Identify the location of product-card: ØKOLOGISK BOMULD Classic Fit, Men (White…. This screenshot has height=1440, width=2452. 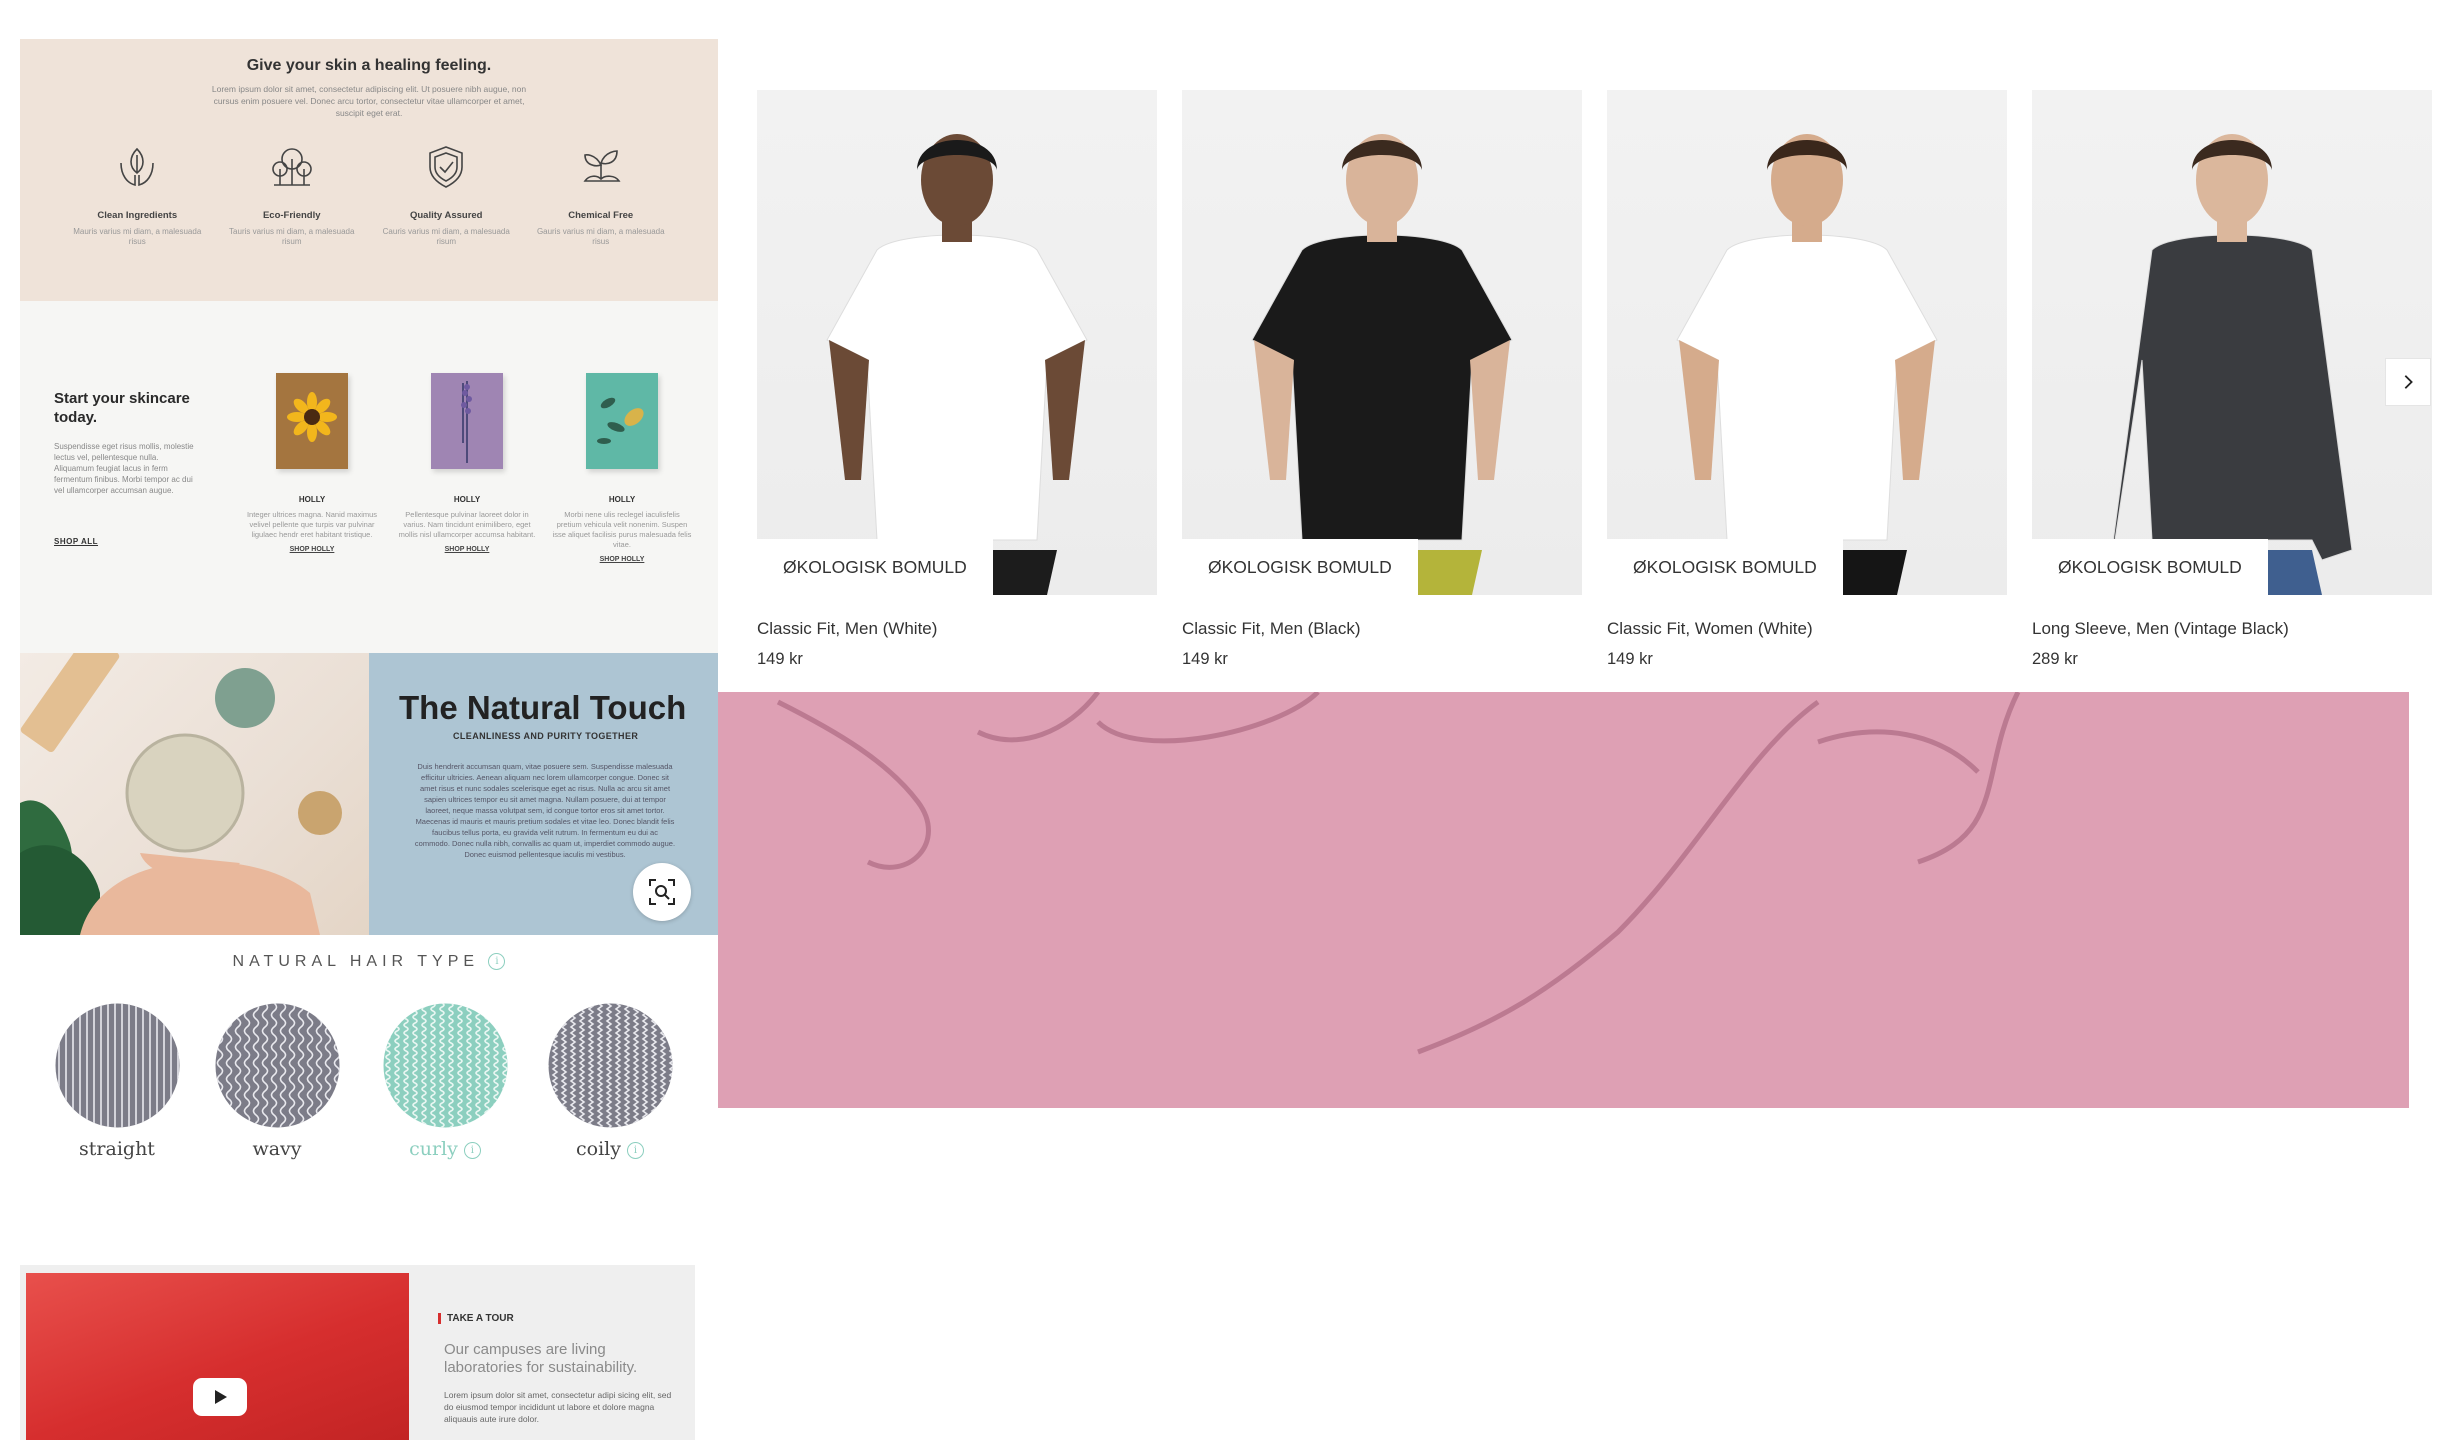
(957, 379).